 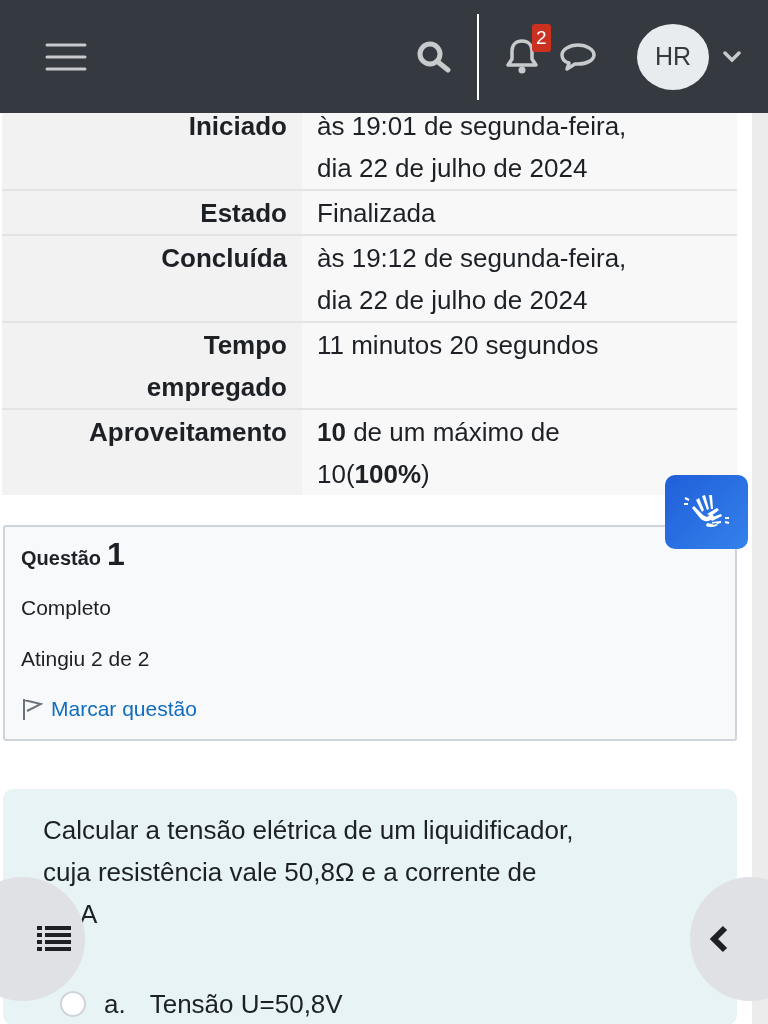 I want to click on summary-value: às 19:01 de segunda-feira, dia 22 de julho de 2024, so click(x=472, y=147).